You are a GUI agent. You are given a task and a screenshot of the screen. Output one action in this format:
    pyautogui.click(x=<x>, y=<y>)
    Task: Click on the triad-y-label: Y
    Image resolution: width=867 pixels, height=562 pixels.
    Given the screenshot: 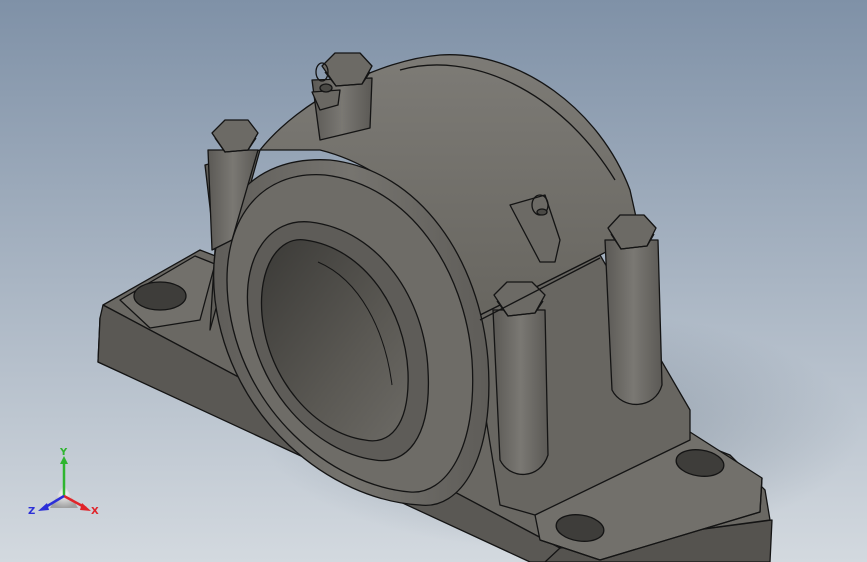 What is the action you would take?
    pyautogui.click(x=63, y=452)
    